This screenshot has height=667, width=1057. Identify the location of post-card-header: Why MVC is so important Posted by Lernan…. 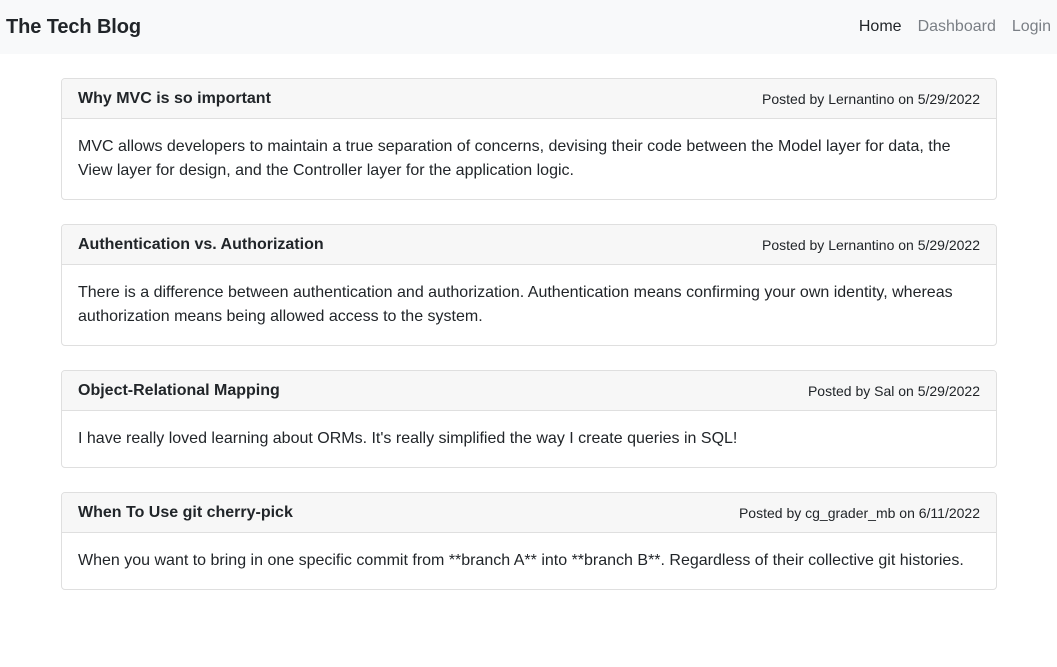
(529, 99).